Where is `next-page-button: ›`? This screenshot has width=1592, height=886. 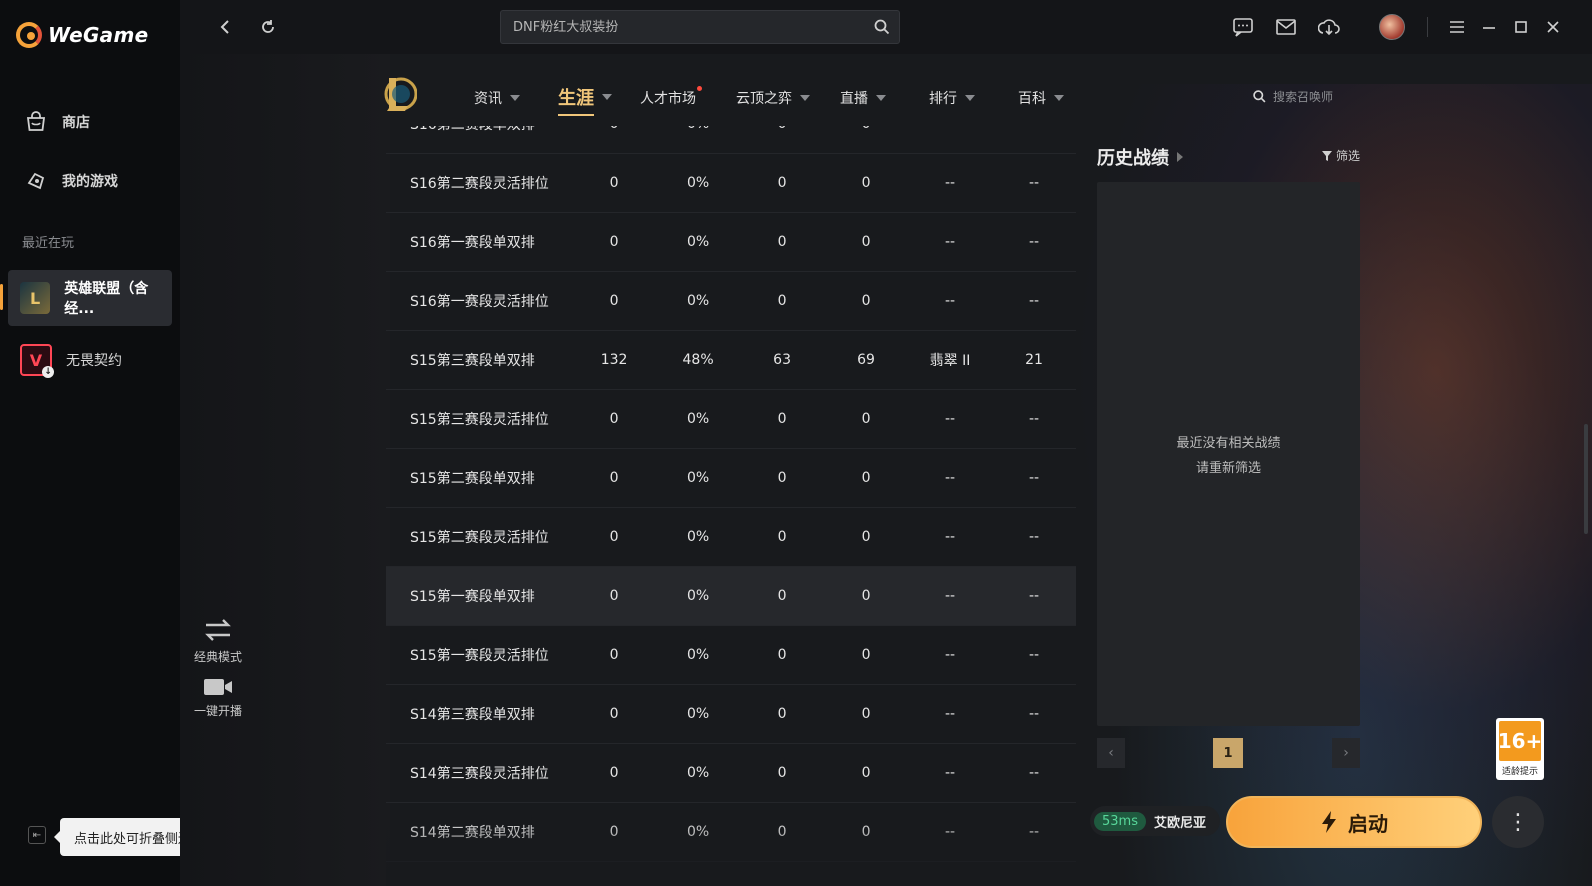
next-page-button: › is located at coordinates (1346, 753).